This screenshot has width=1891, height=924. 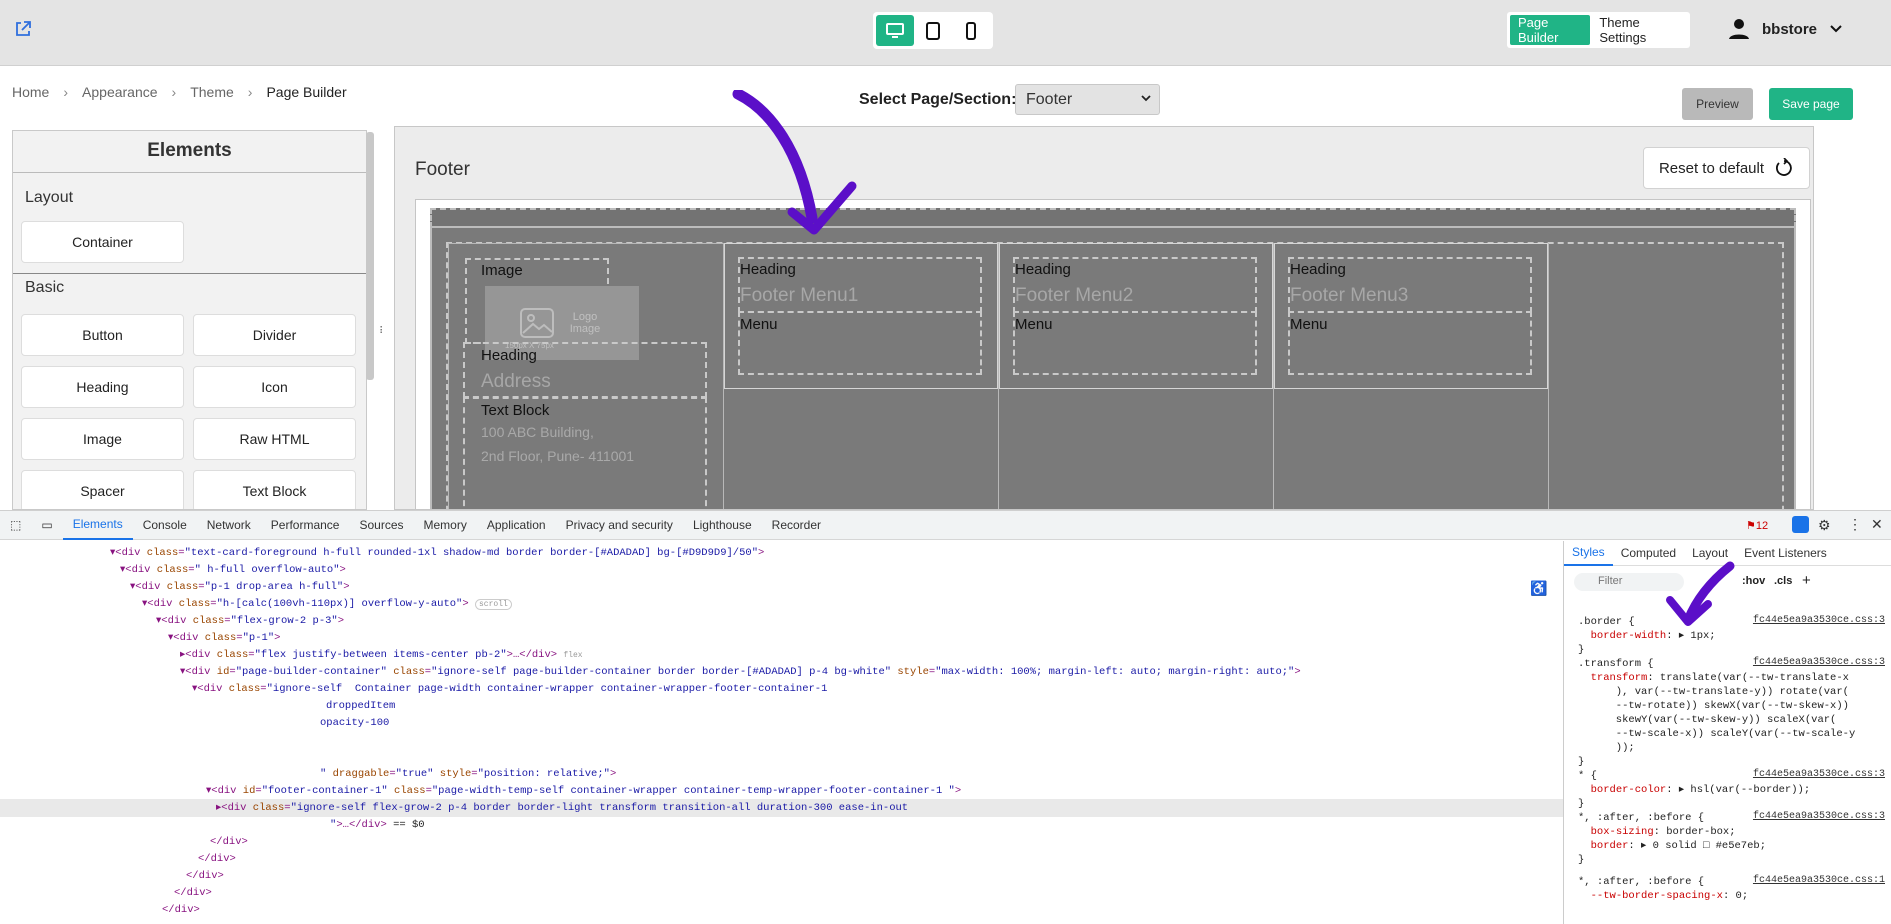 What do you see at coordinates (381, 525) in the screenshot?
I see `tab-sources: Sources` at bounding box center [381, 525].